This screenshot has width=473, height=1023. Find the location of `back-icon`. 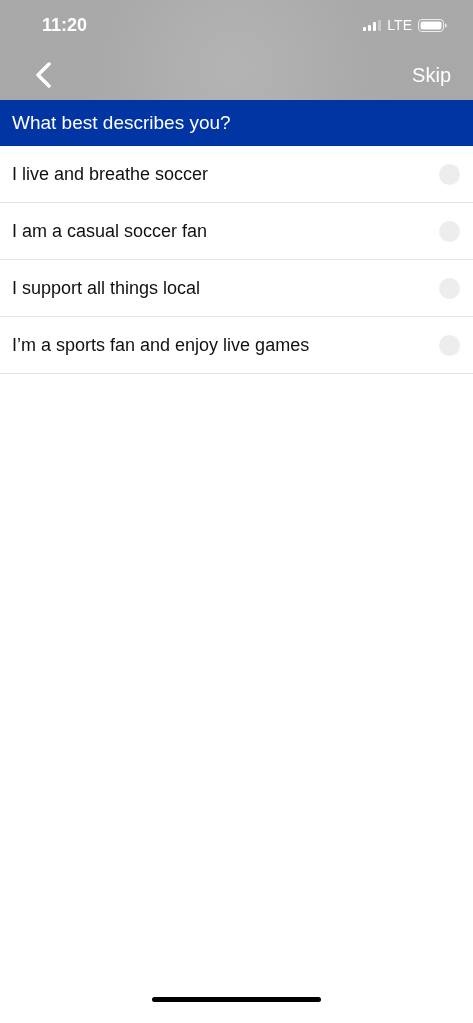

back-icon is located at coordinates (43, 75).